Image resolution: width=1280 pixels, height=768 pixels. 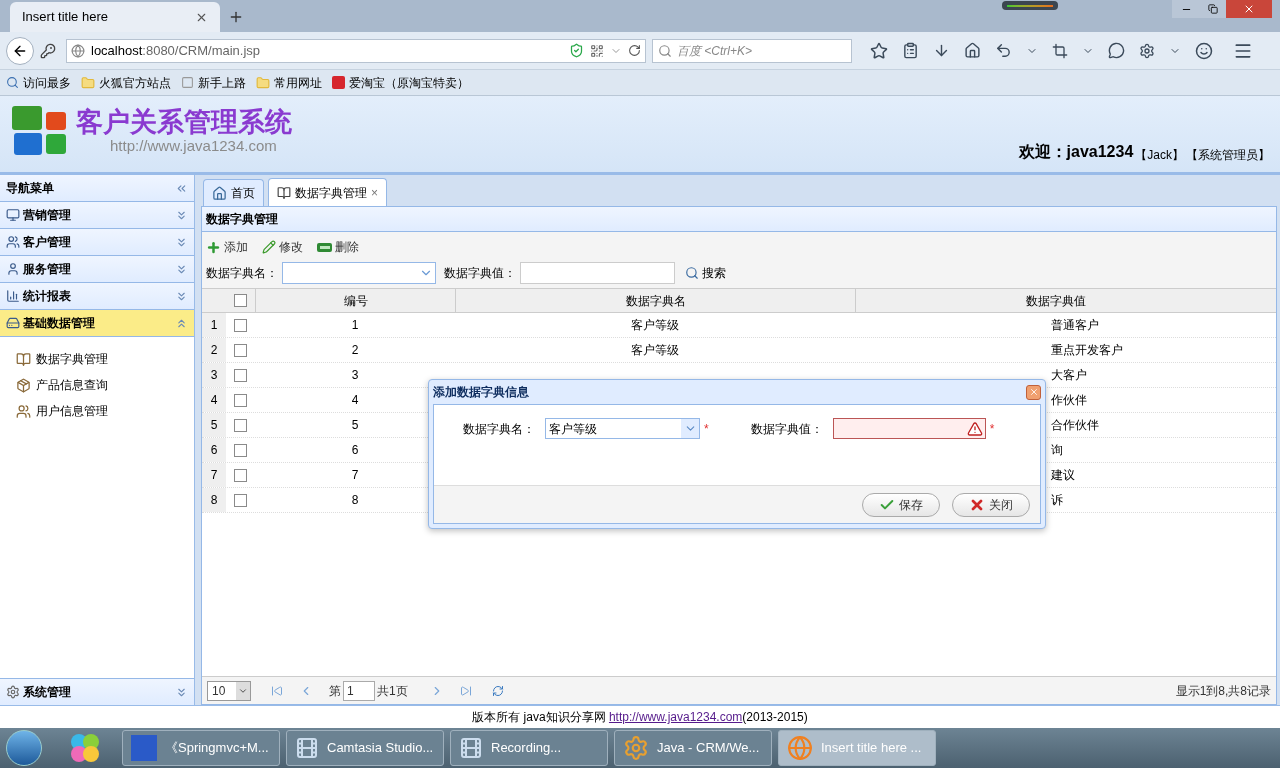 What do you see at coordinates (229, 690) in the screenshot?
I see `page-size-select: 10` at bounding box center [229, 690].